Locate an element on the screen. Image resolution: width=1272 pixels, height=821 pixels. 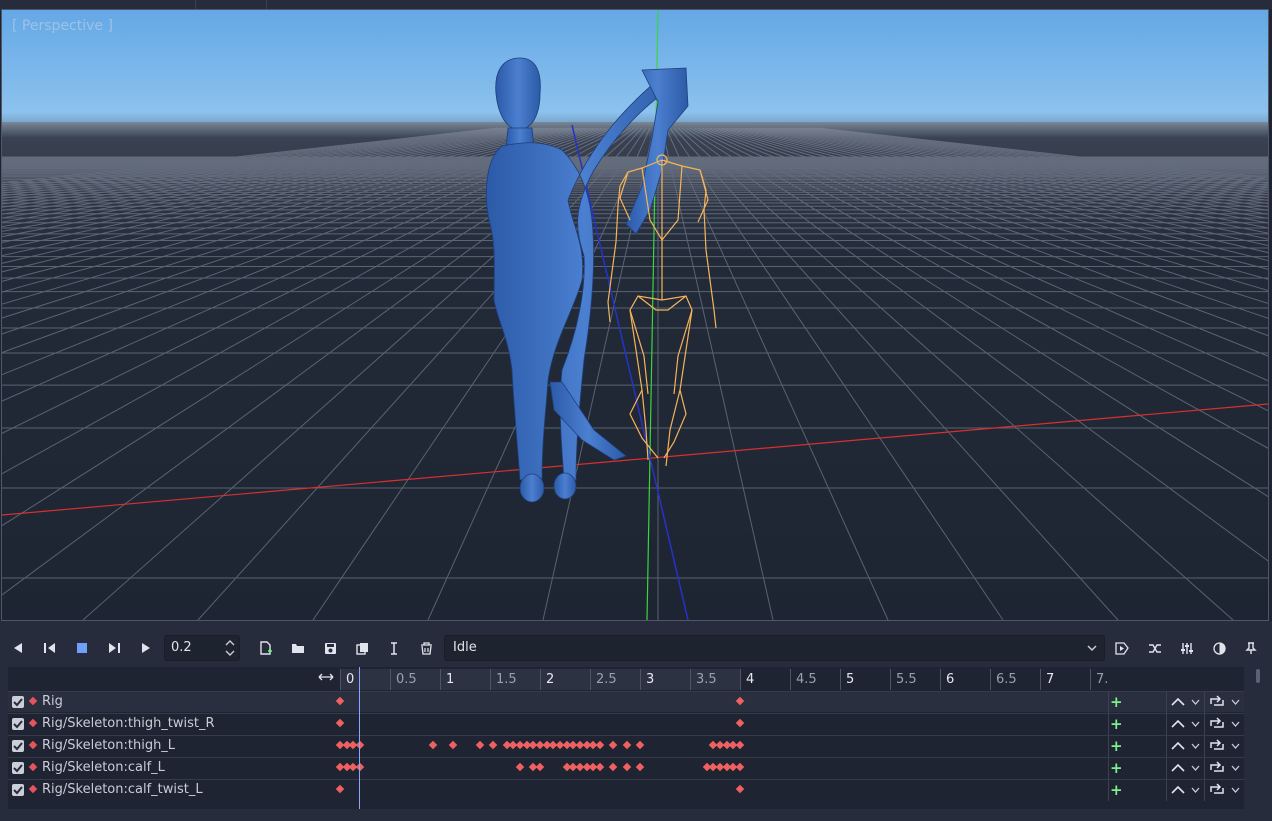
track-name: Rig/Skeleton:thigh_twist_R is located at coordinates (128, 723).